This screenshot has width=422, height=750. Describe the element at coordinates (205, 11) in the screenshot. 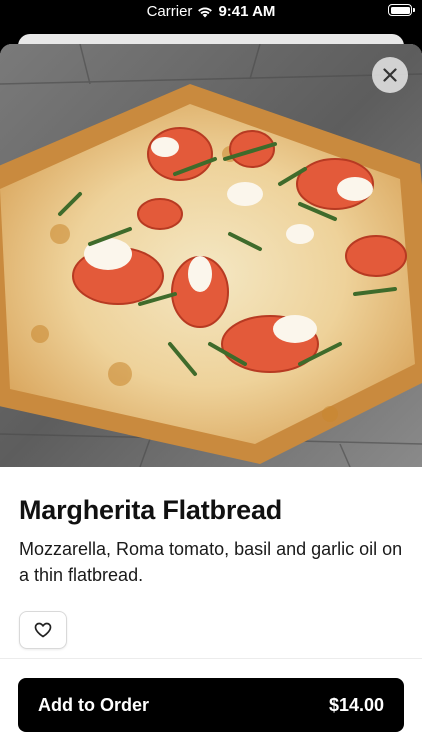

I see `wifi-icon` at that location.